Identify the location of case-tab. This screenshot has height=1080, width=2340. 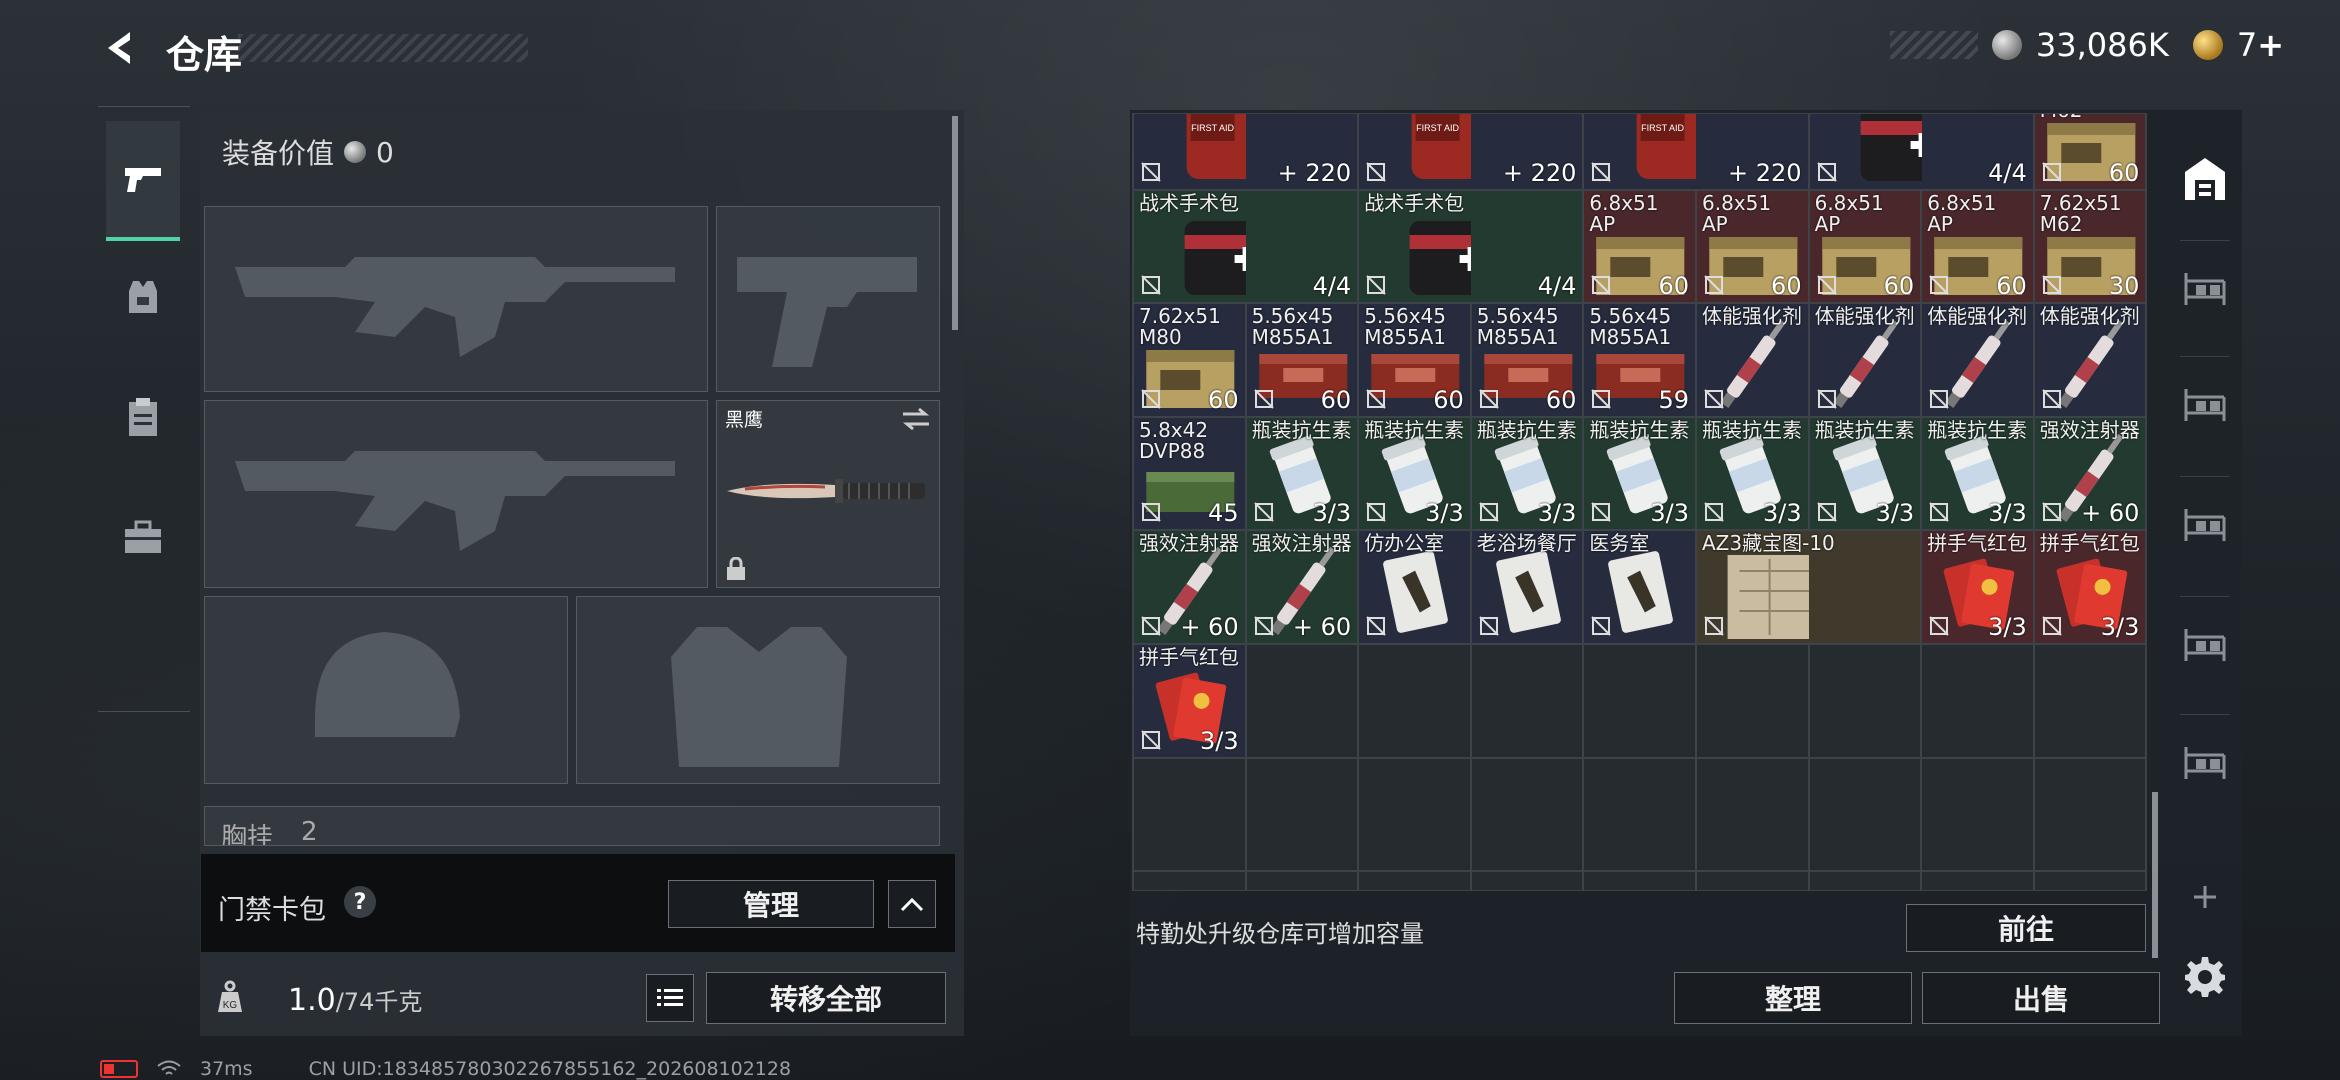
(143, 537).